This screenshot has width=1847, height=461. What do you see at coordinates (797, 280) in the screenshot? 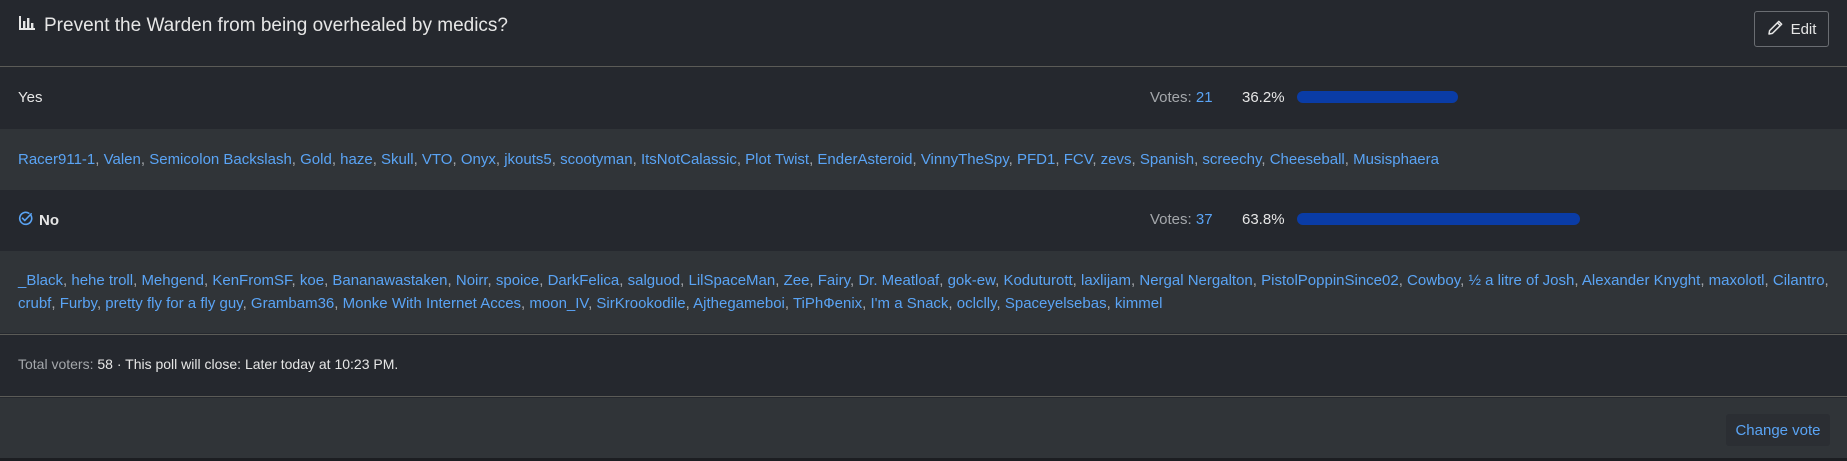
I see `voter-link: Zee` at bounding box center [797, 280].